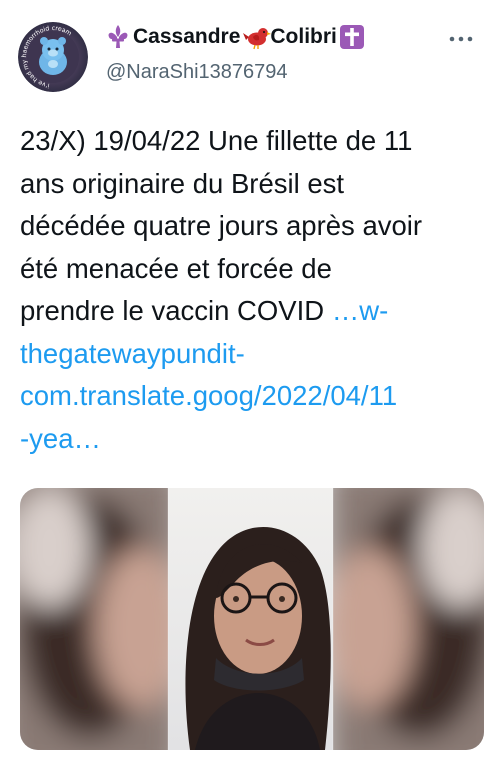 The height and width of the screenshot is (770, 490). Describe the element at coordinates (461, 39) in the screenshot. I see `more-options-icon` at that location.